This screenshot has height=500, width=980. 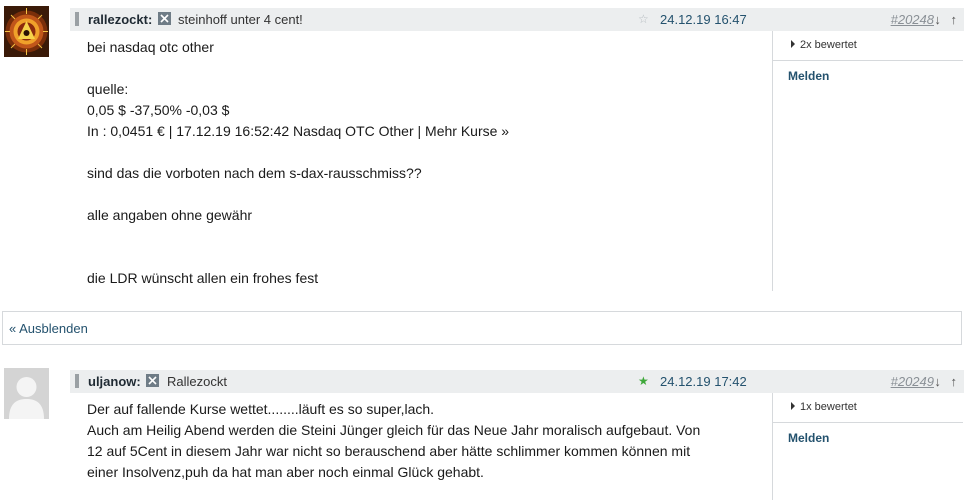 What do you see at coordinates (170, 215) in the screenshot?
I see `body-line: alle angaben ohne gewähr` at bounding box center [170, 215].